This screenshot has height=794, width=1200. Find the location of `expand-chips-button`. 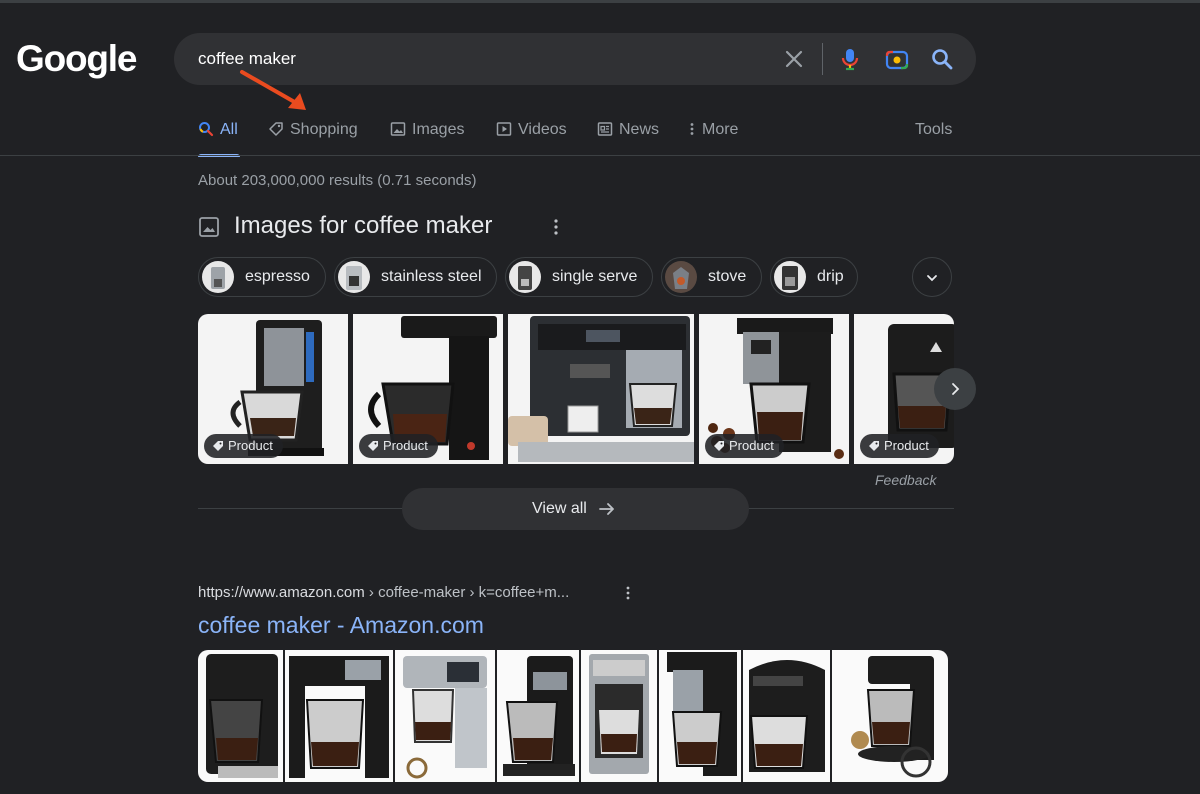

expand-chips-button is located at coordinates (932, 277).